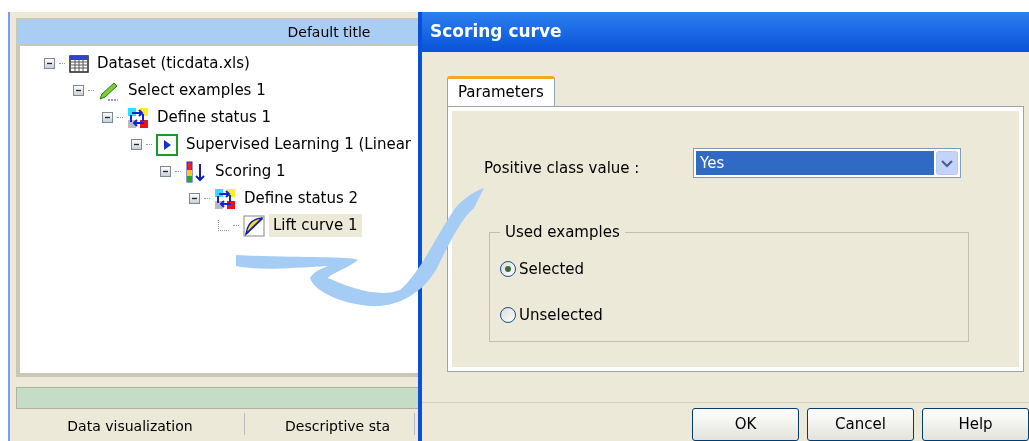 This screenshot has width=1029, height=441. I want to click on pencil-icon, so click(109, 90).